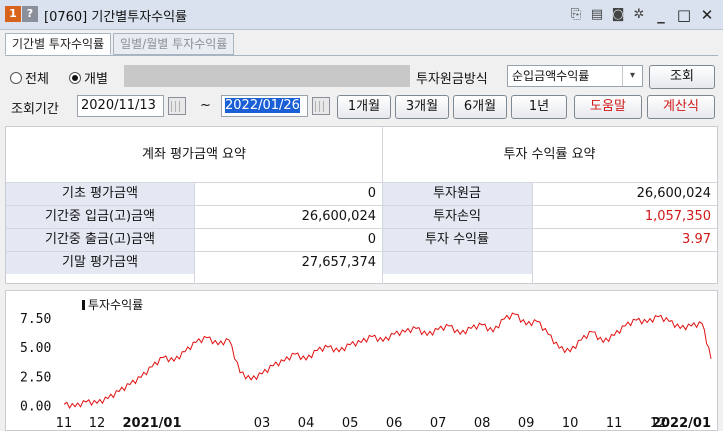  I want to click on y-tick-label: 2.50, so click(35, 377).